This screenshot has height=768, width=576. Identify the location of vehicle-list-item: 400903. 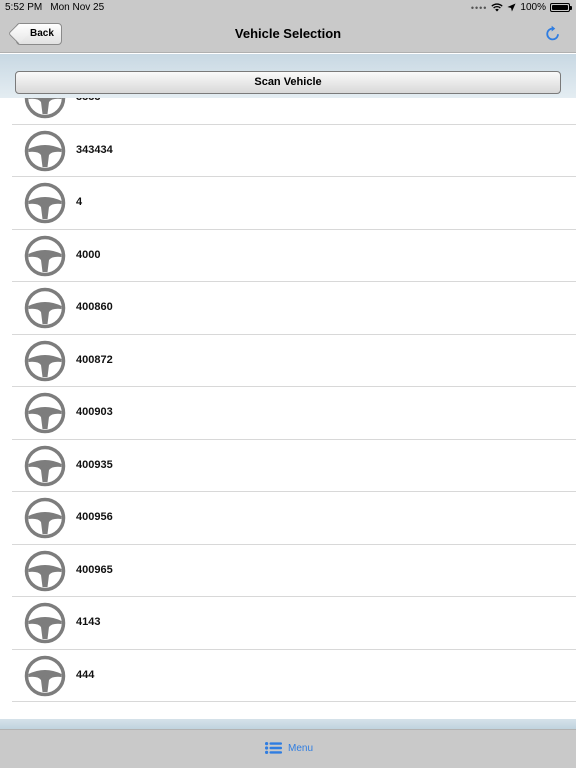
(294, 413).